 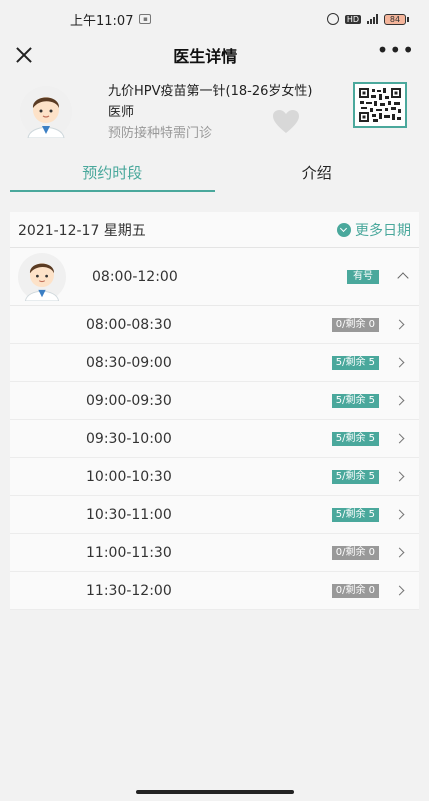 I want to click on alarm-icon, so click(x=332, y=19).